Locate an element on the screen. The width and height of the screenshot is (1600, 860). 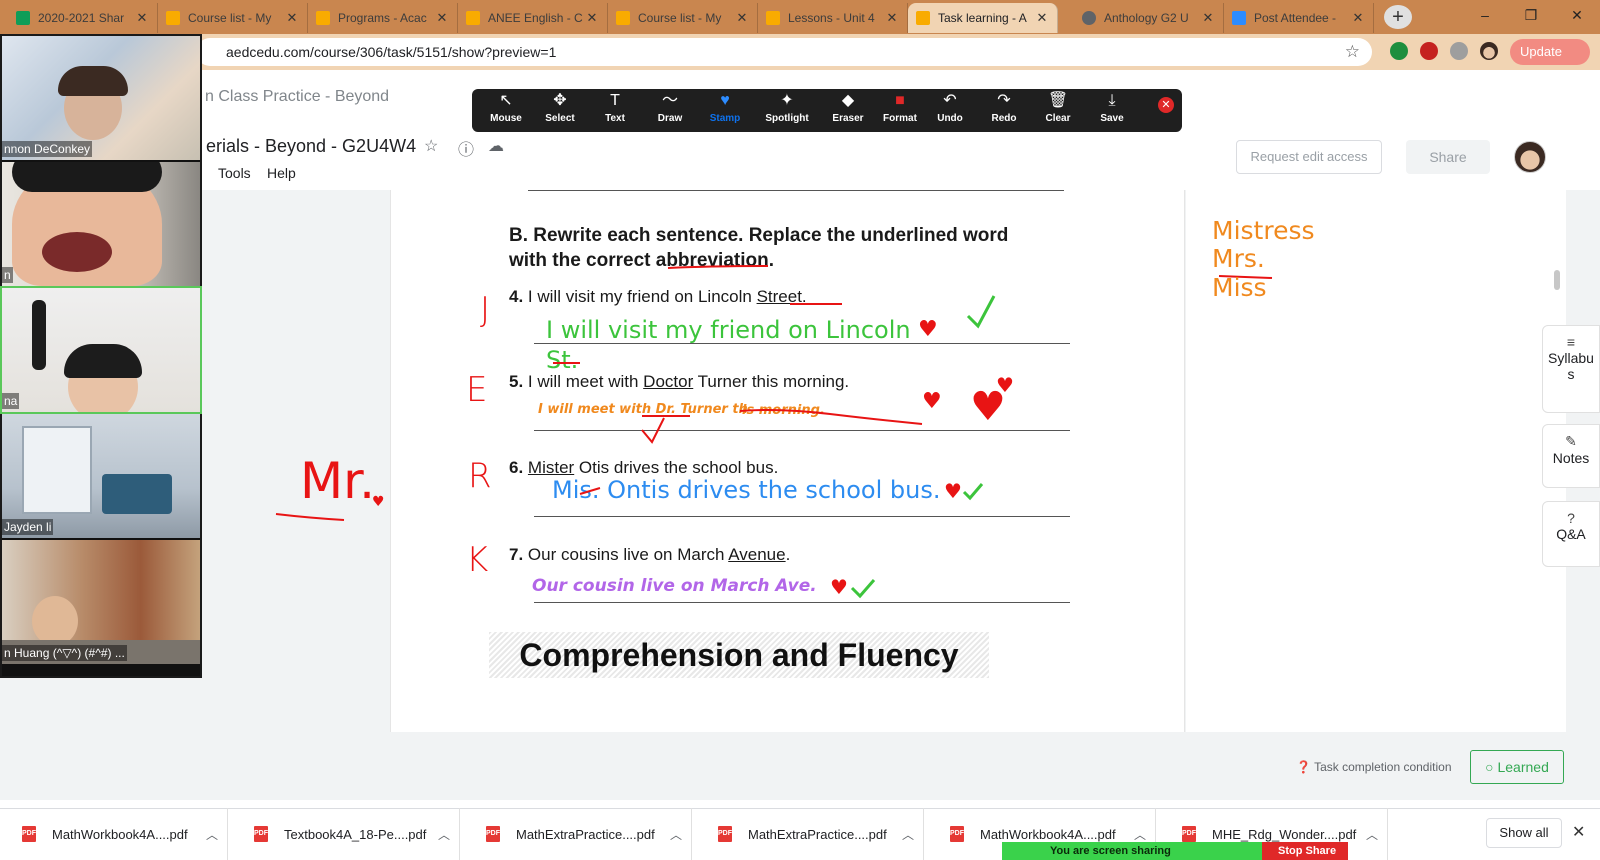
dresser is located at coordinates (57, 470).